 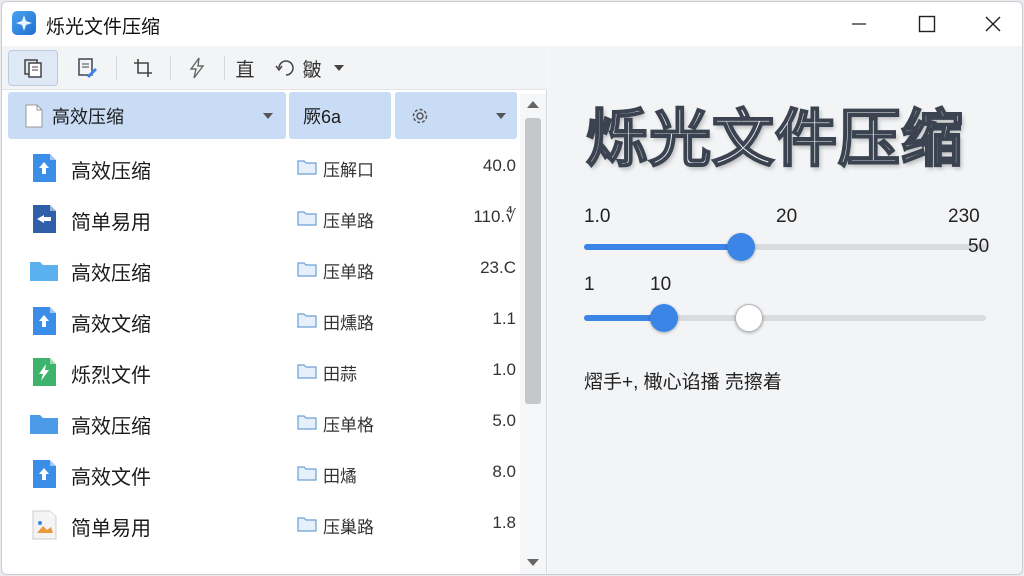 What do you see at coordinates (504, 471) in the screenshot?
I see `file-size: 8.0` at bounding box center [504, 471].